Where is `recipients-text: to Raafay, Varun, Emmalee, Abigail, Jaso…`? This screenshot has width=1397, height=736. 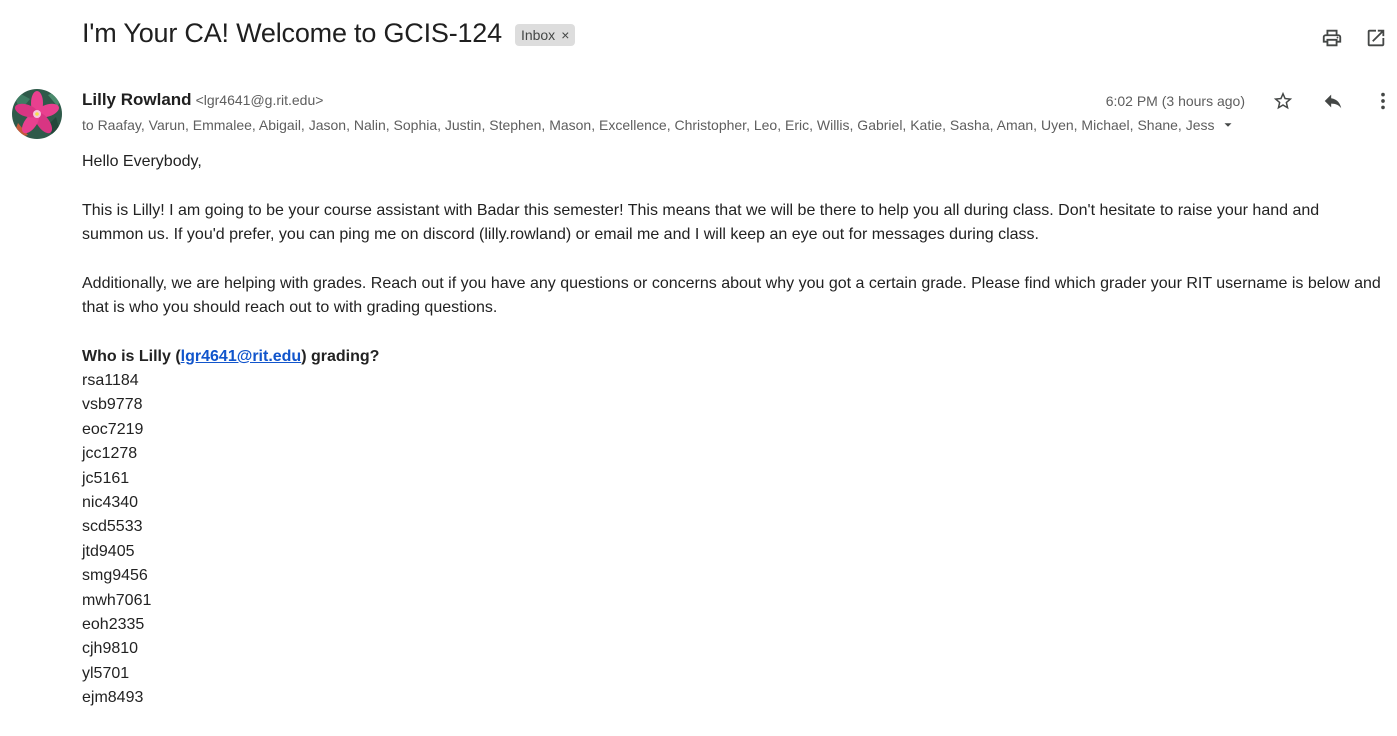 recipients-text: to Raafay, Varun, Emmalee, Abigail, Jaso… is located at coordinates (648, 125).